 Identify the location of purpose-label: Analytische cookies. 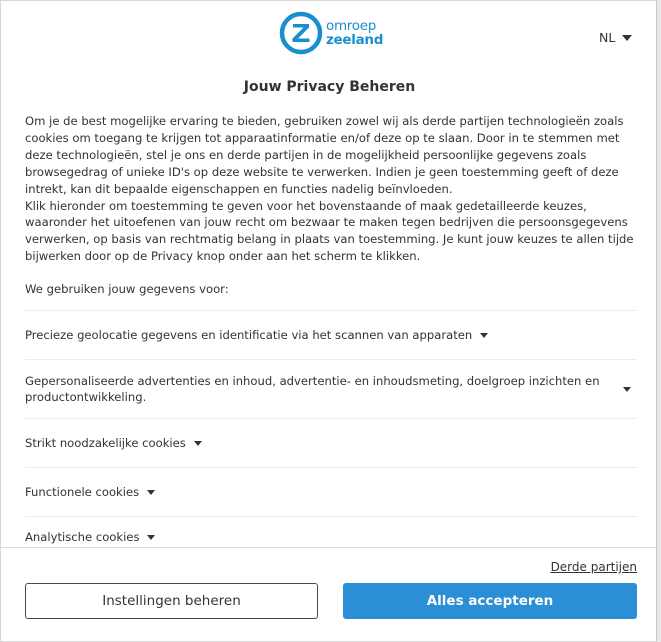
(90, 537).